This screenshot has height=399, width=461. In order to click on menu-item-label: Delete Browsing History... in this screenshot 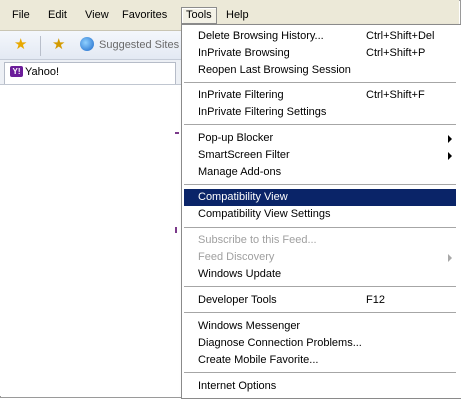, I will do `click(261, 36)`.